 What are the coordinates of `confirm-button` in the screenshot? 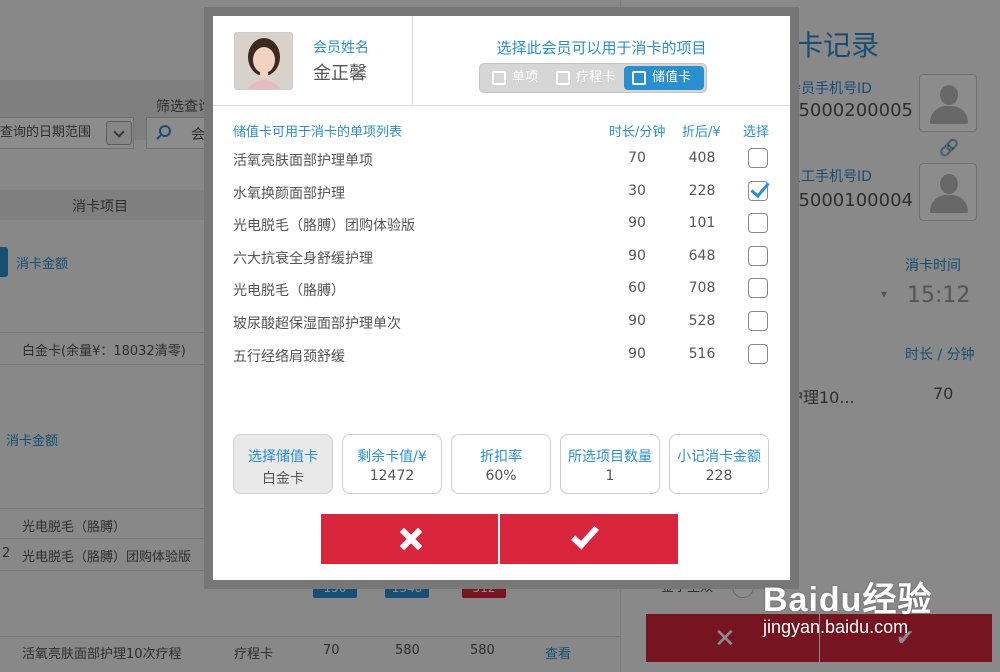 It's located at (589, 539).